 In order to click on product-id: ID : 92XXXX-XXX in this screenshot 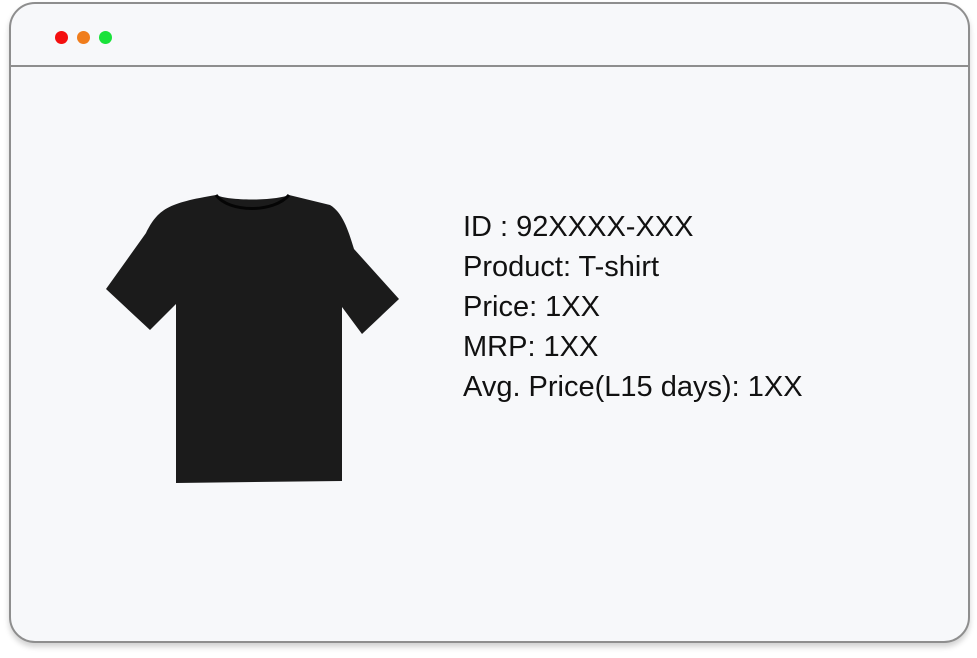, I will do `click(578, 227)`.